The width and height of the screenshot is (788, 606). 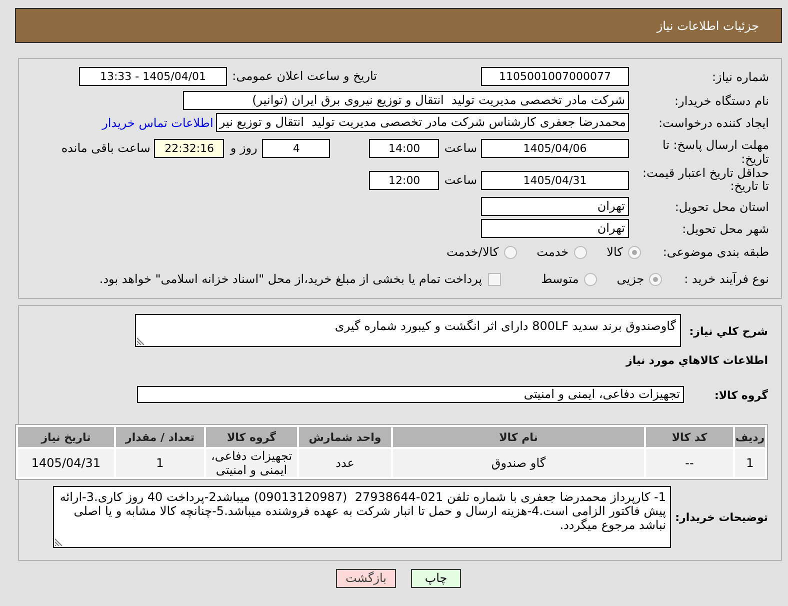 What do you see at coordinates (422, 122) in the screenshot?
I see `requester-field: محمدرضا جعفری کارشناس شرکت مادر تخصصی مدیریت تولید انتقال و توزیع نیر` at bounding box center [422, 122].